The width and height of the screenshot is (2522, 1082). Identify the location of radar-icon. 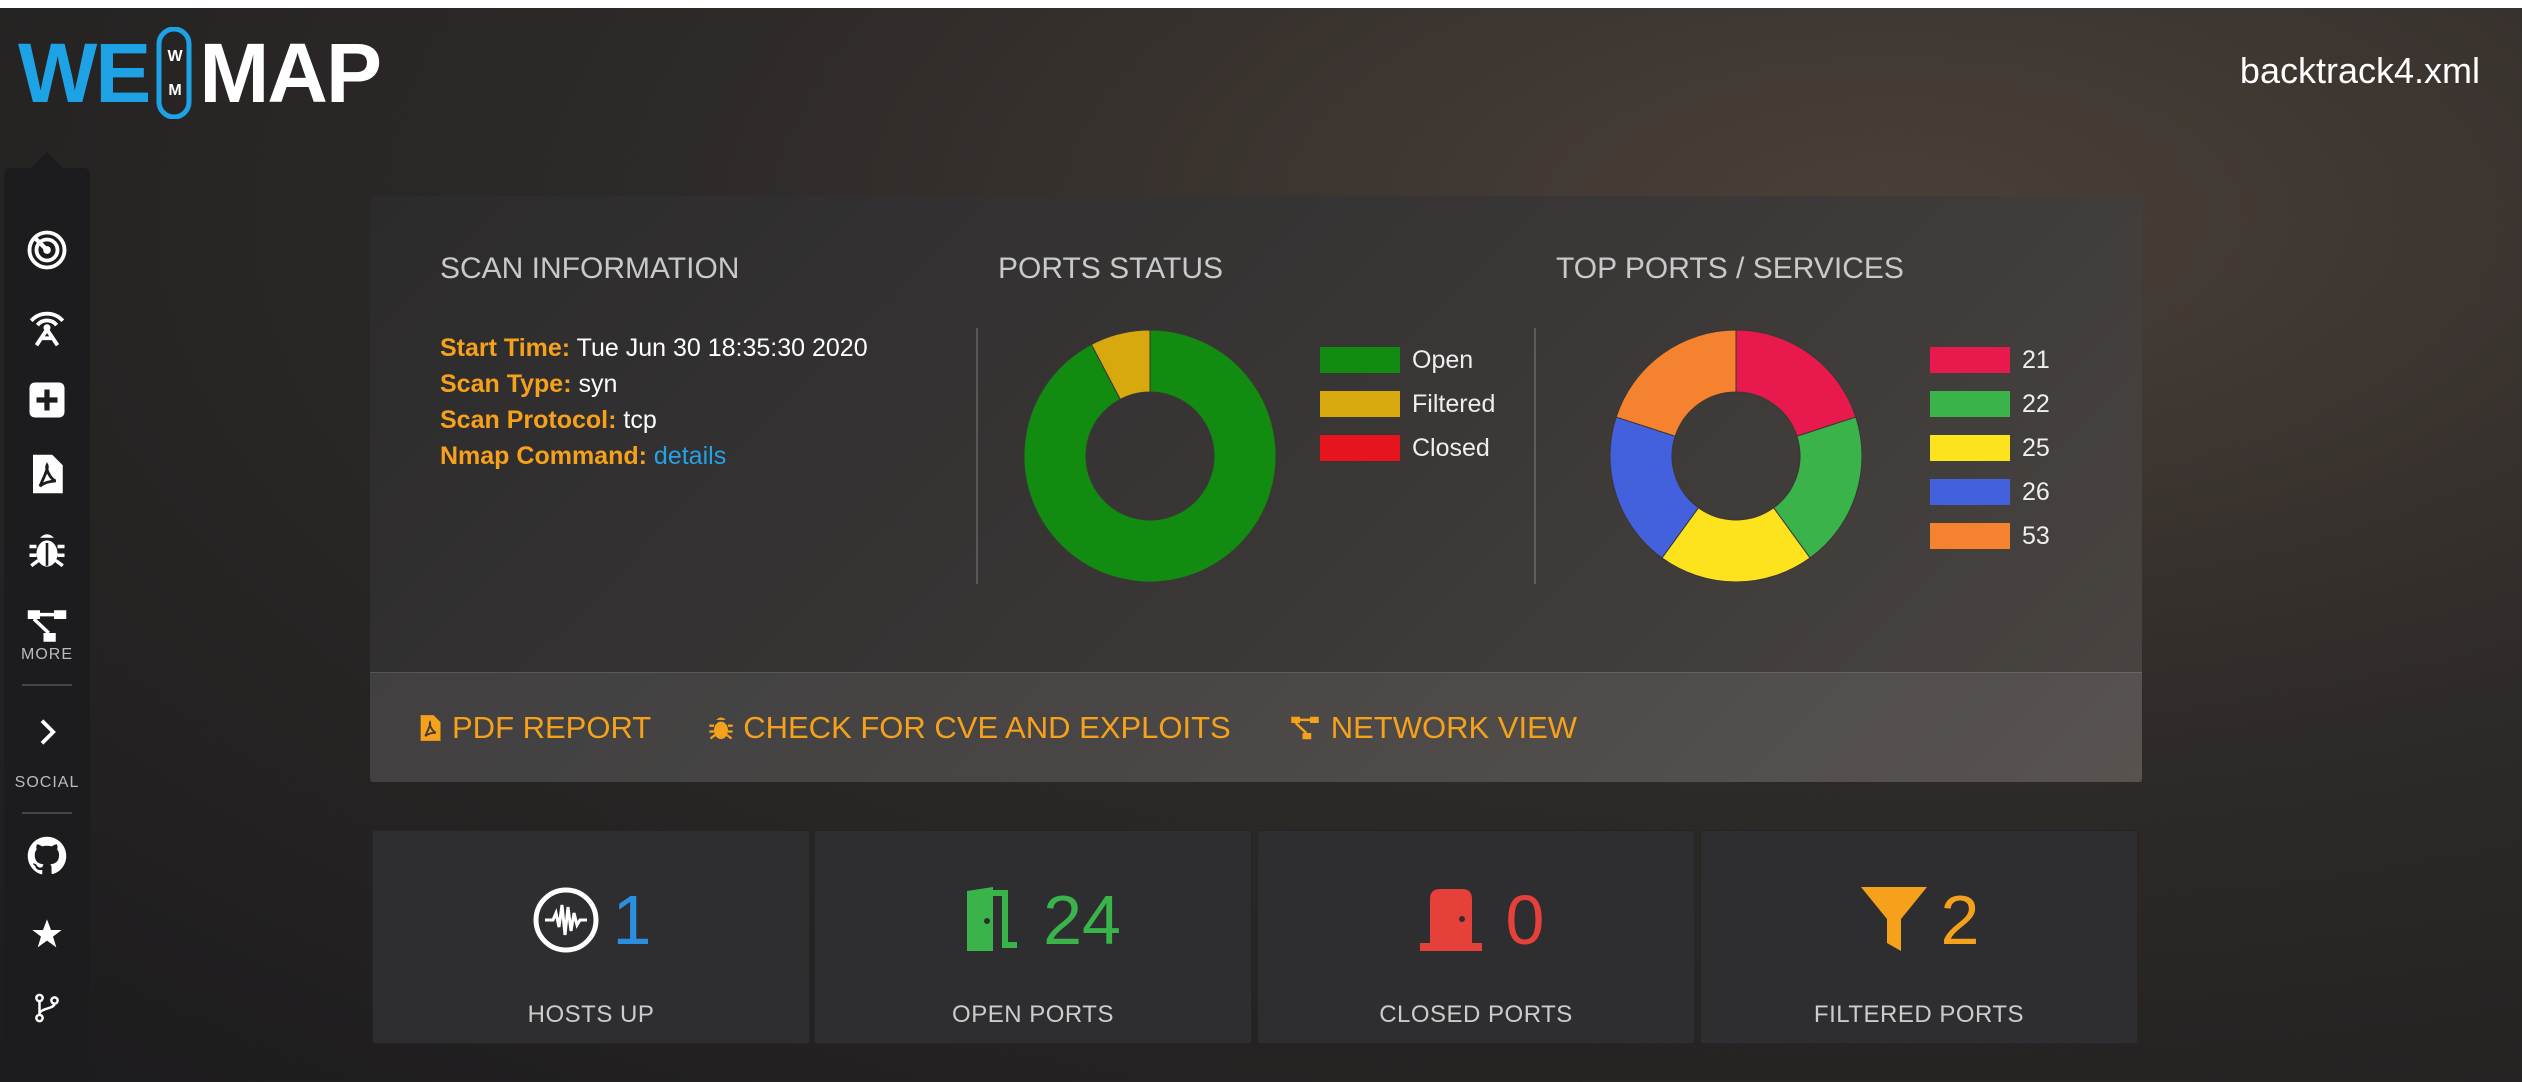
(47, 250).